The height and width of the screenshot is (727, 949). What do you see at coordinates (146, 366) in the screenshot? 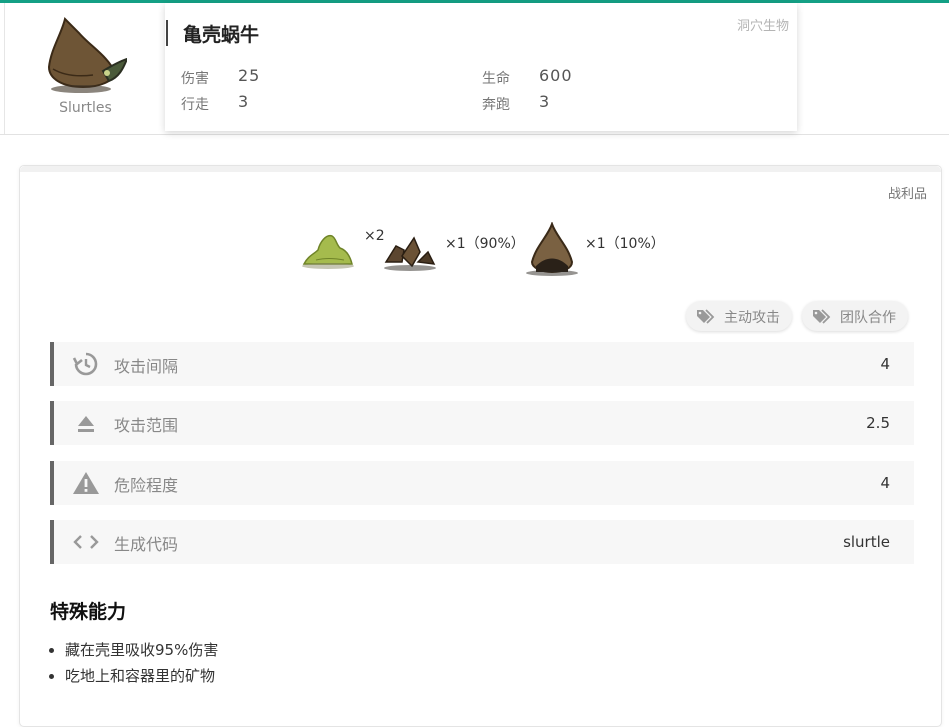
I see `attr-label: 攻击间隔` at bounding box center [146, 366].